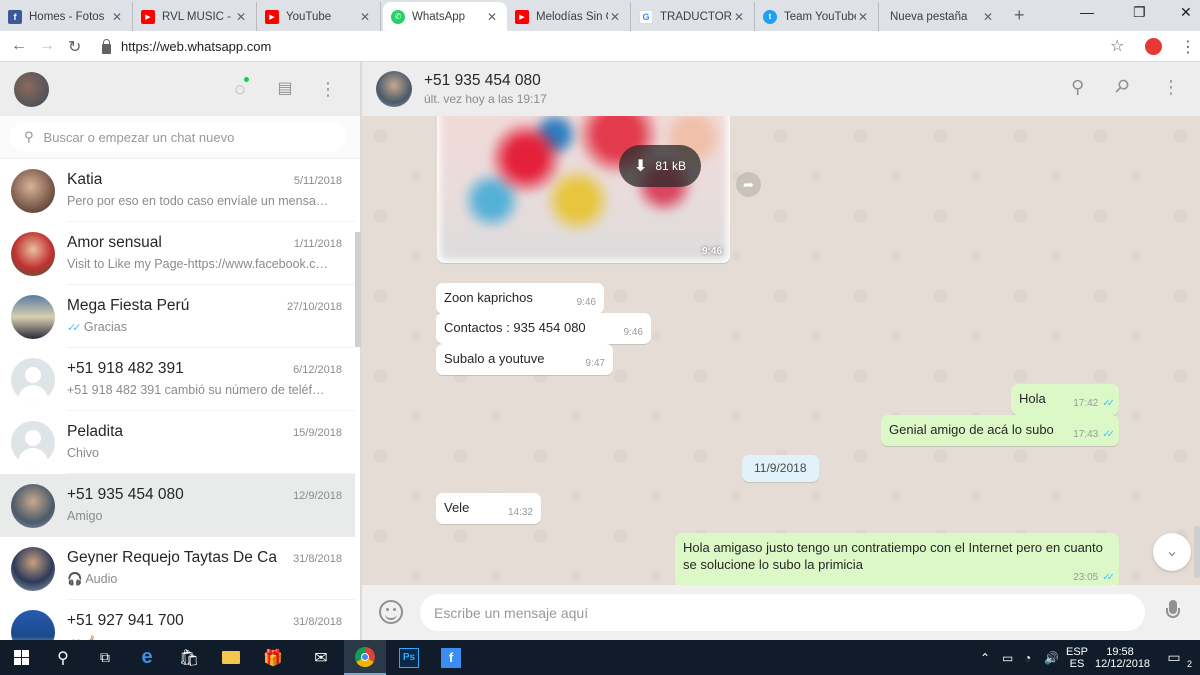  Describe the element at coordinates (985, 657) in the screenshot. I see `tray-chevron-icon: ⌃` at that location.